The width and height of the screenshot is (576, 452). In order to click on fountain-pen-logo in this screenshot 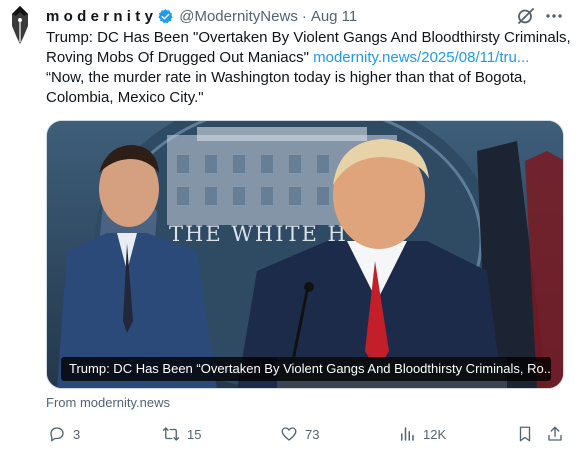, I will do `click(20, 25)`.